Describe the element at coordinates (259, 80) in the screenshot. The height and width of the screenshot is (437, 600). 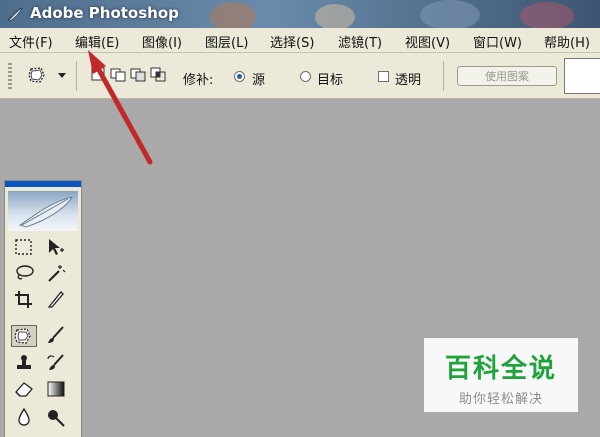
I see `source-label: 源` at that location.